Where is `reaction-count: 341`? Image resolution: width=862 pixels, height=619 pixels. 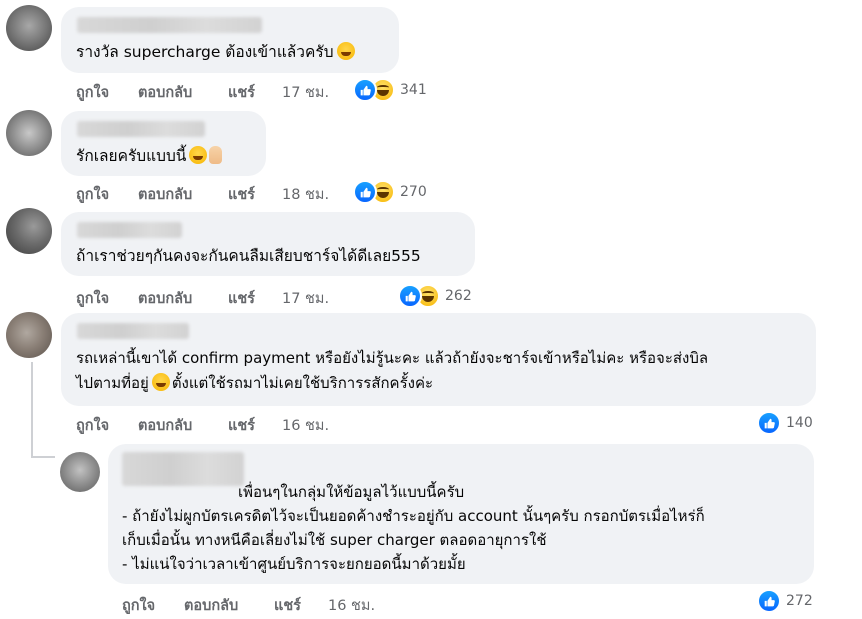 reaction-count: 341 is located at coordinates (413, 90).